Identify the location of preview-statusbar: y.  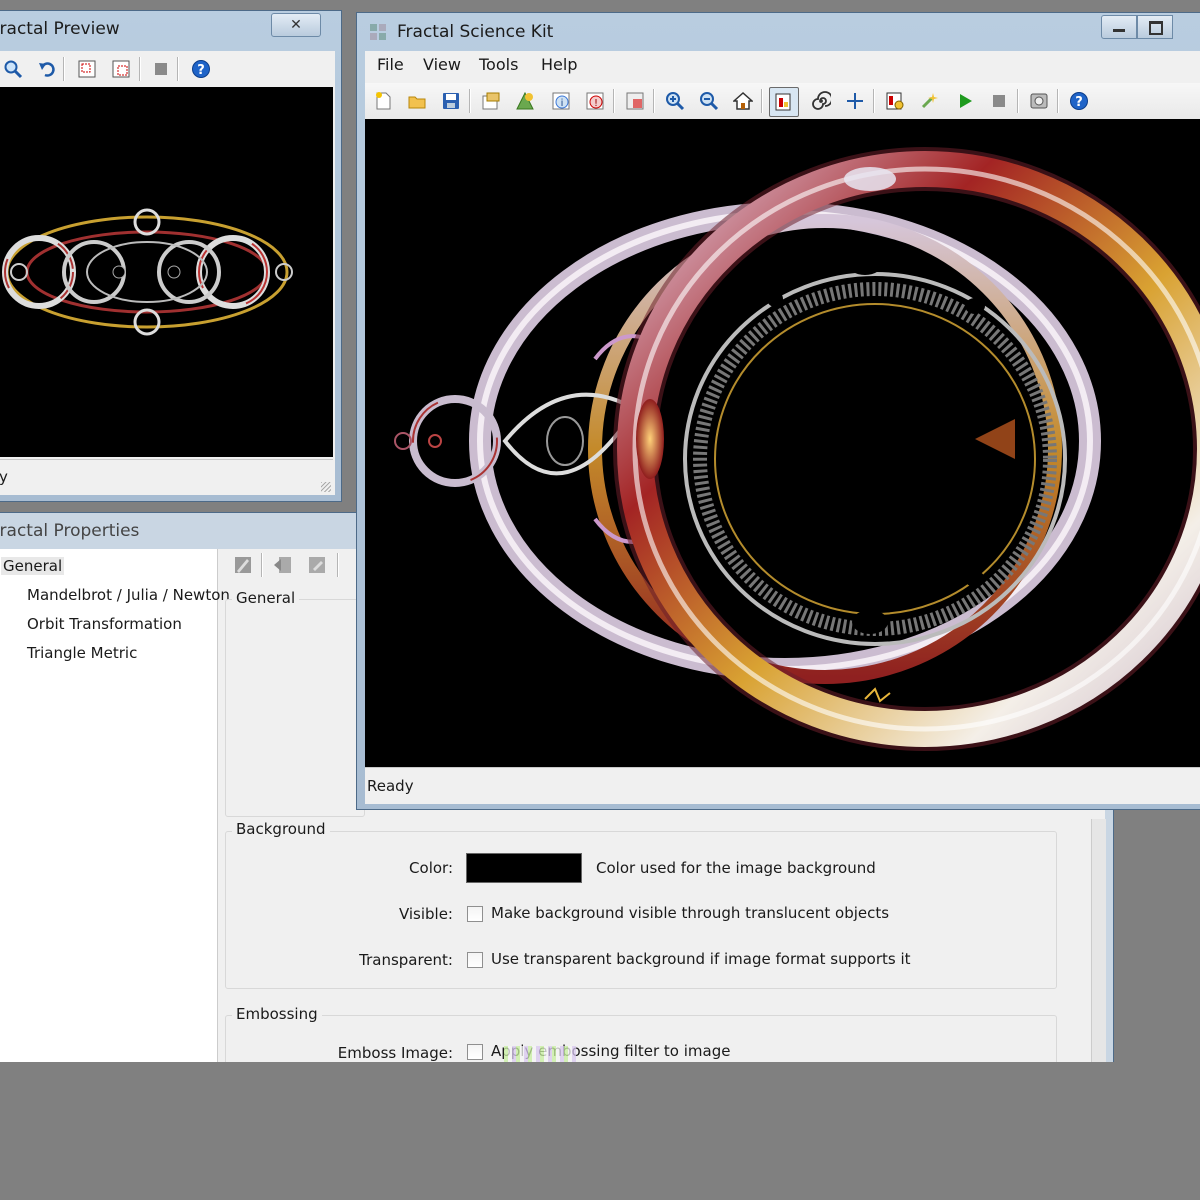
(166, 476).